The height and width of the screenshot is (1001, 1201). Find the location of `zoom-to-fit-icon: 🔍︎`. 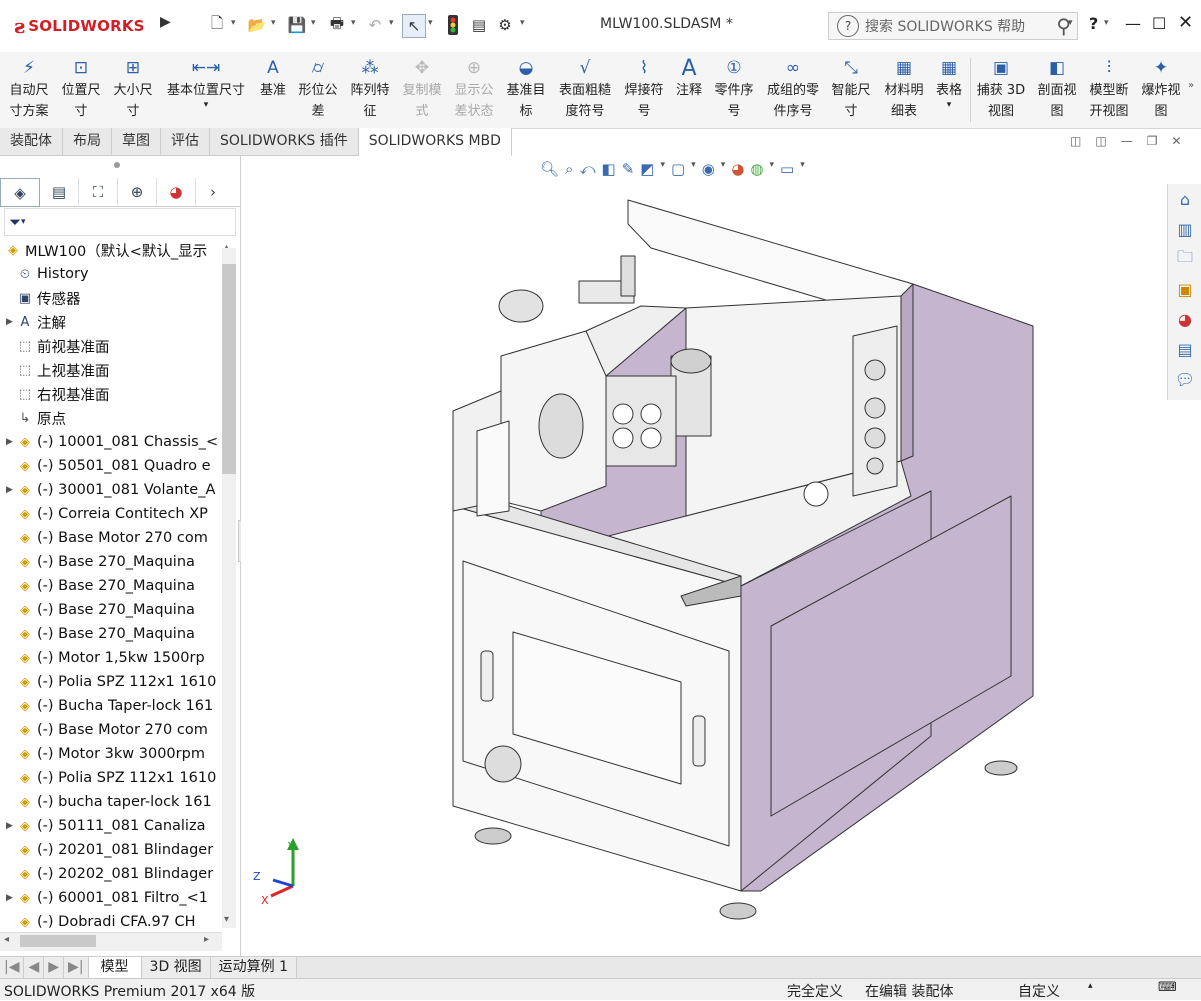

zoom-to-fit-icon: 🔍︎ is located at coordinates (549, 169).